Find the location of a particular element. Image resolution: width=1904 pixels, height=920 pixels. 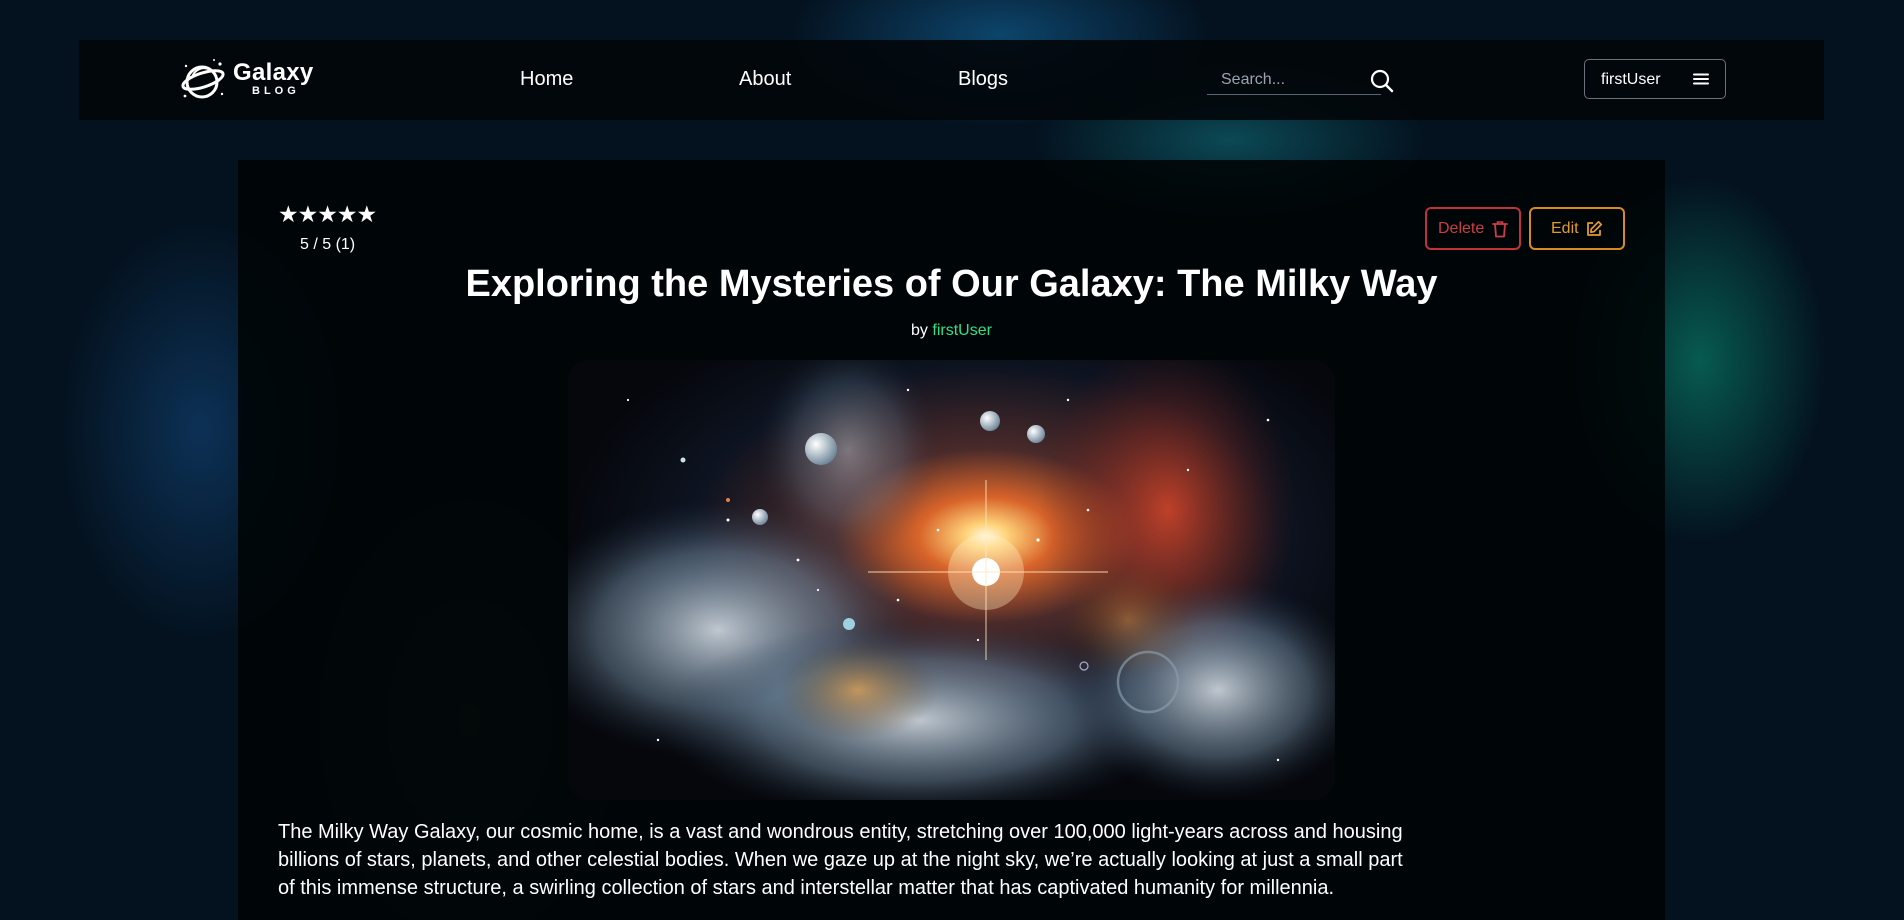

edit-icon is located at coordinates (1595, 228).